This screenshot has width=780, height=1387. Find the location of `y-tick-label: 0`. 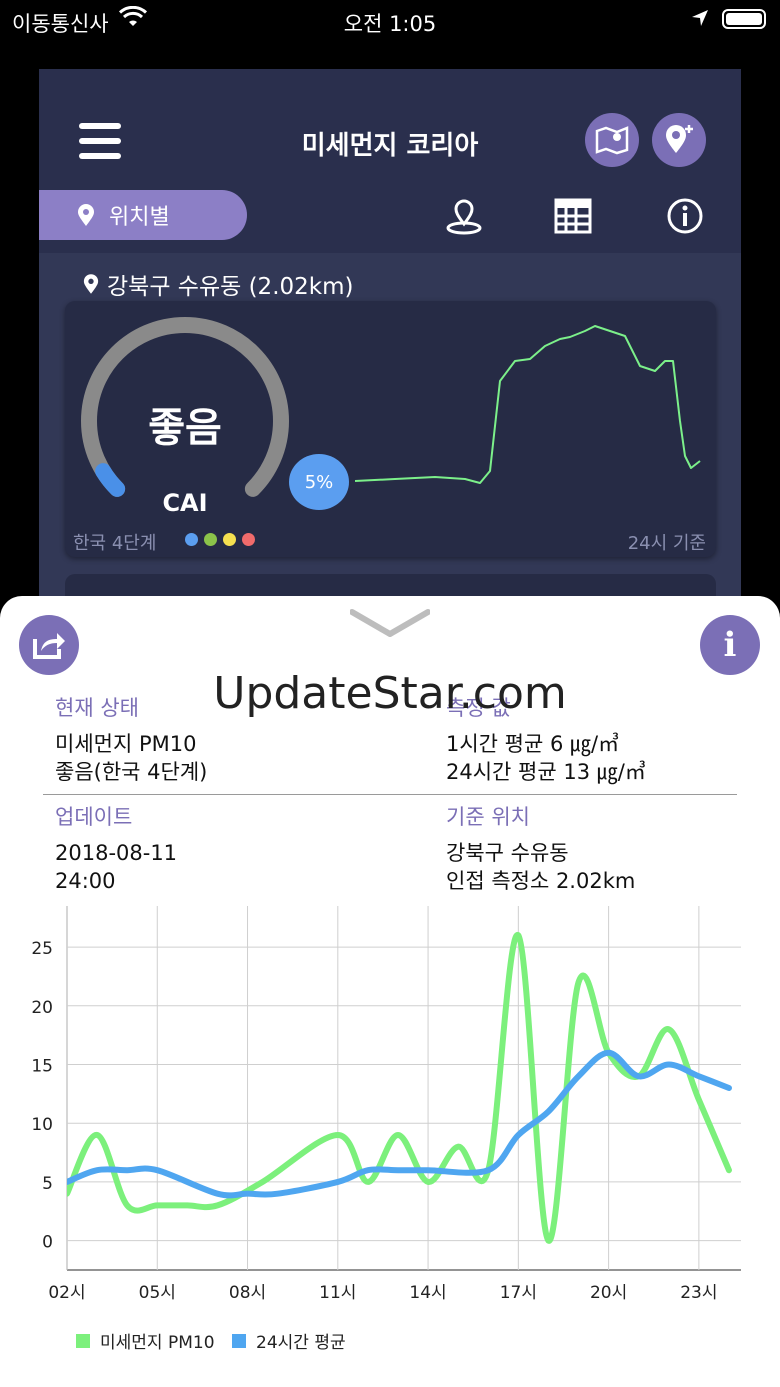

y-tick-label: 0 is located at coordinates (47, 1243).